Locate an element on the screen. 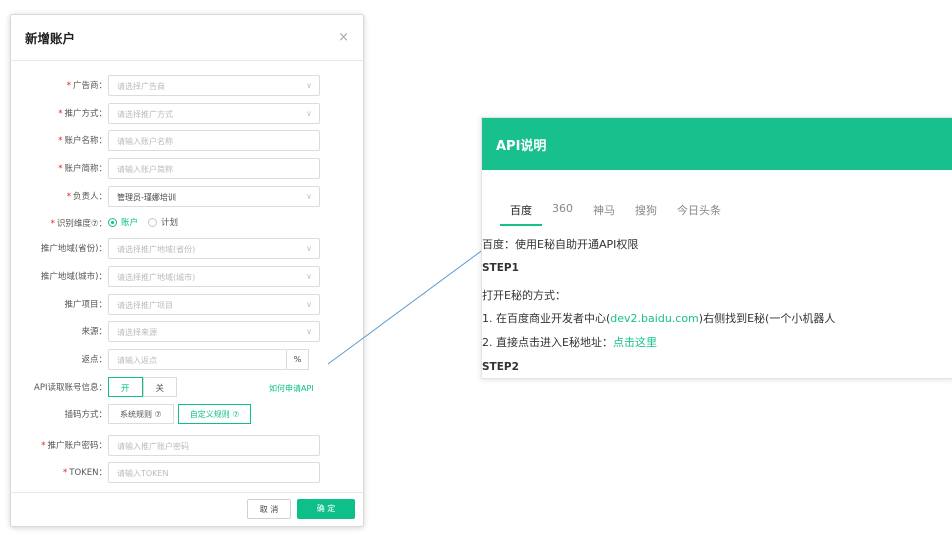 The height and width of the screenshot is (539, 952). account-name-input: 请输入账户名称 is located at coordinates (214, 140).